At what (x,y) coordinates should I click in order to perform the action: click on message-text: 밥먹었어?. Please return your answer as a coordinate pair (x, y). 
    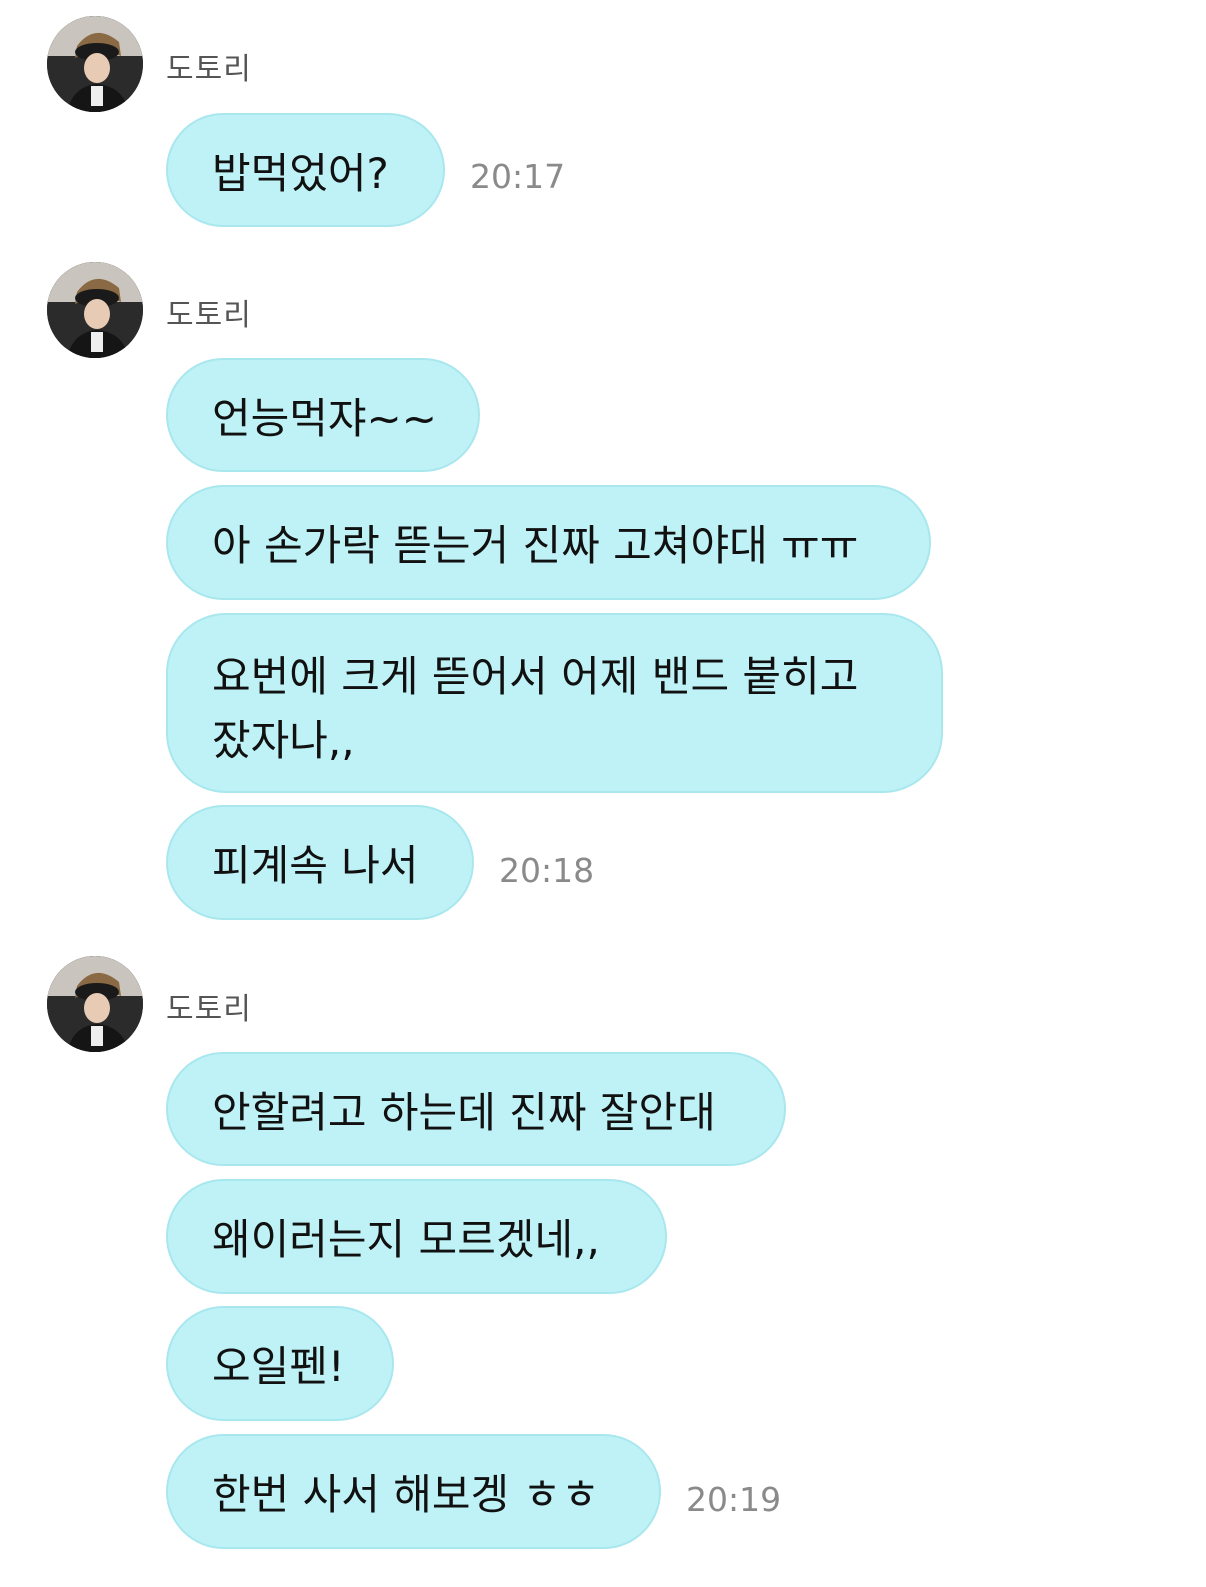
    Looking at the image, I should click on (300, 173).